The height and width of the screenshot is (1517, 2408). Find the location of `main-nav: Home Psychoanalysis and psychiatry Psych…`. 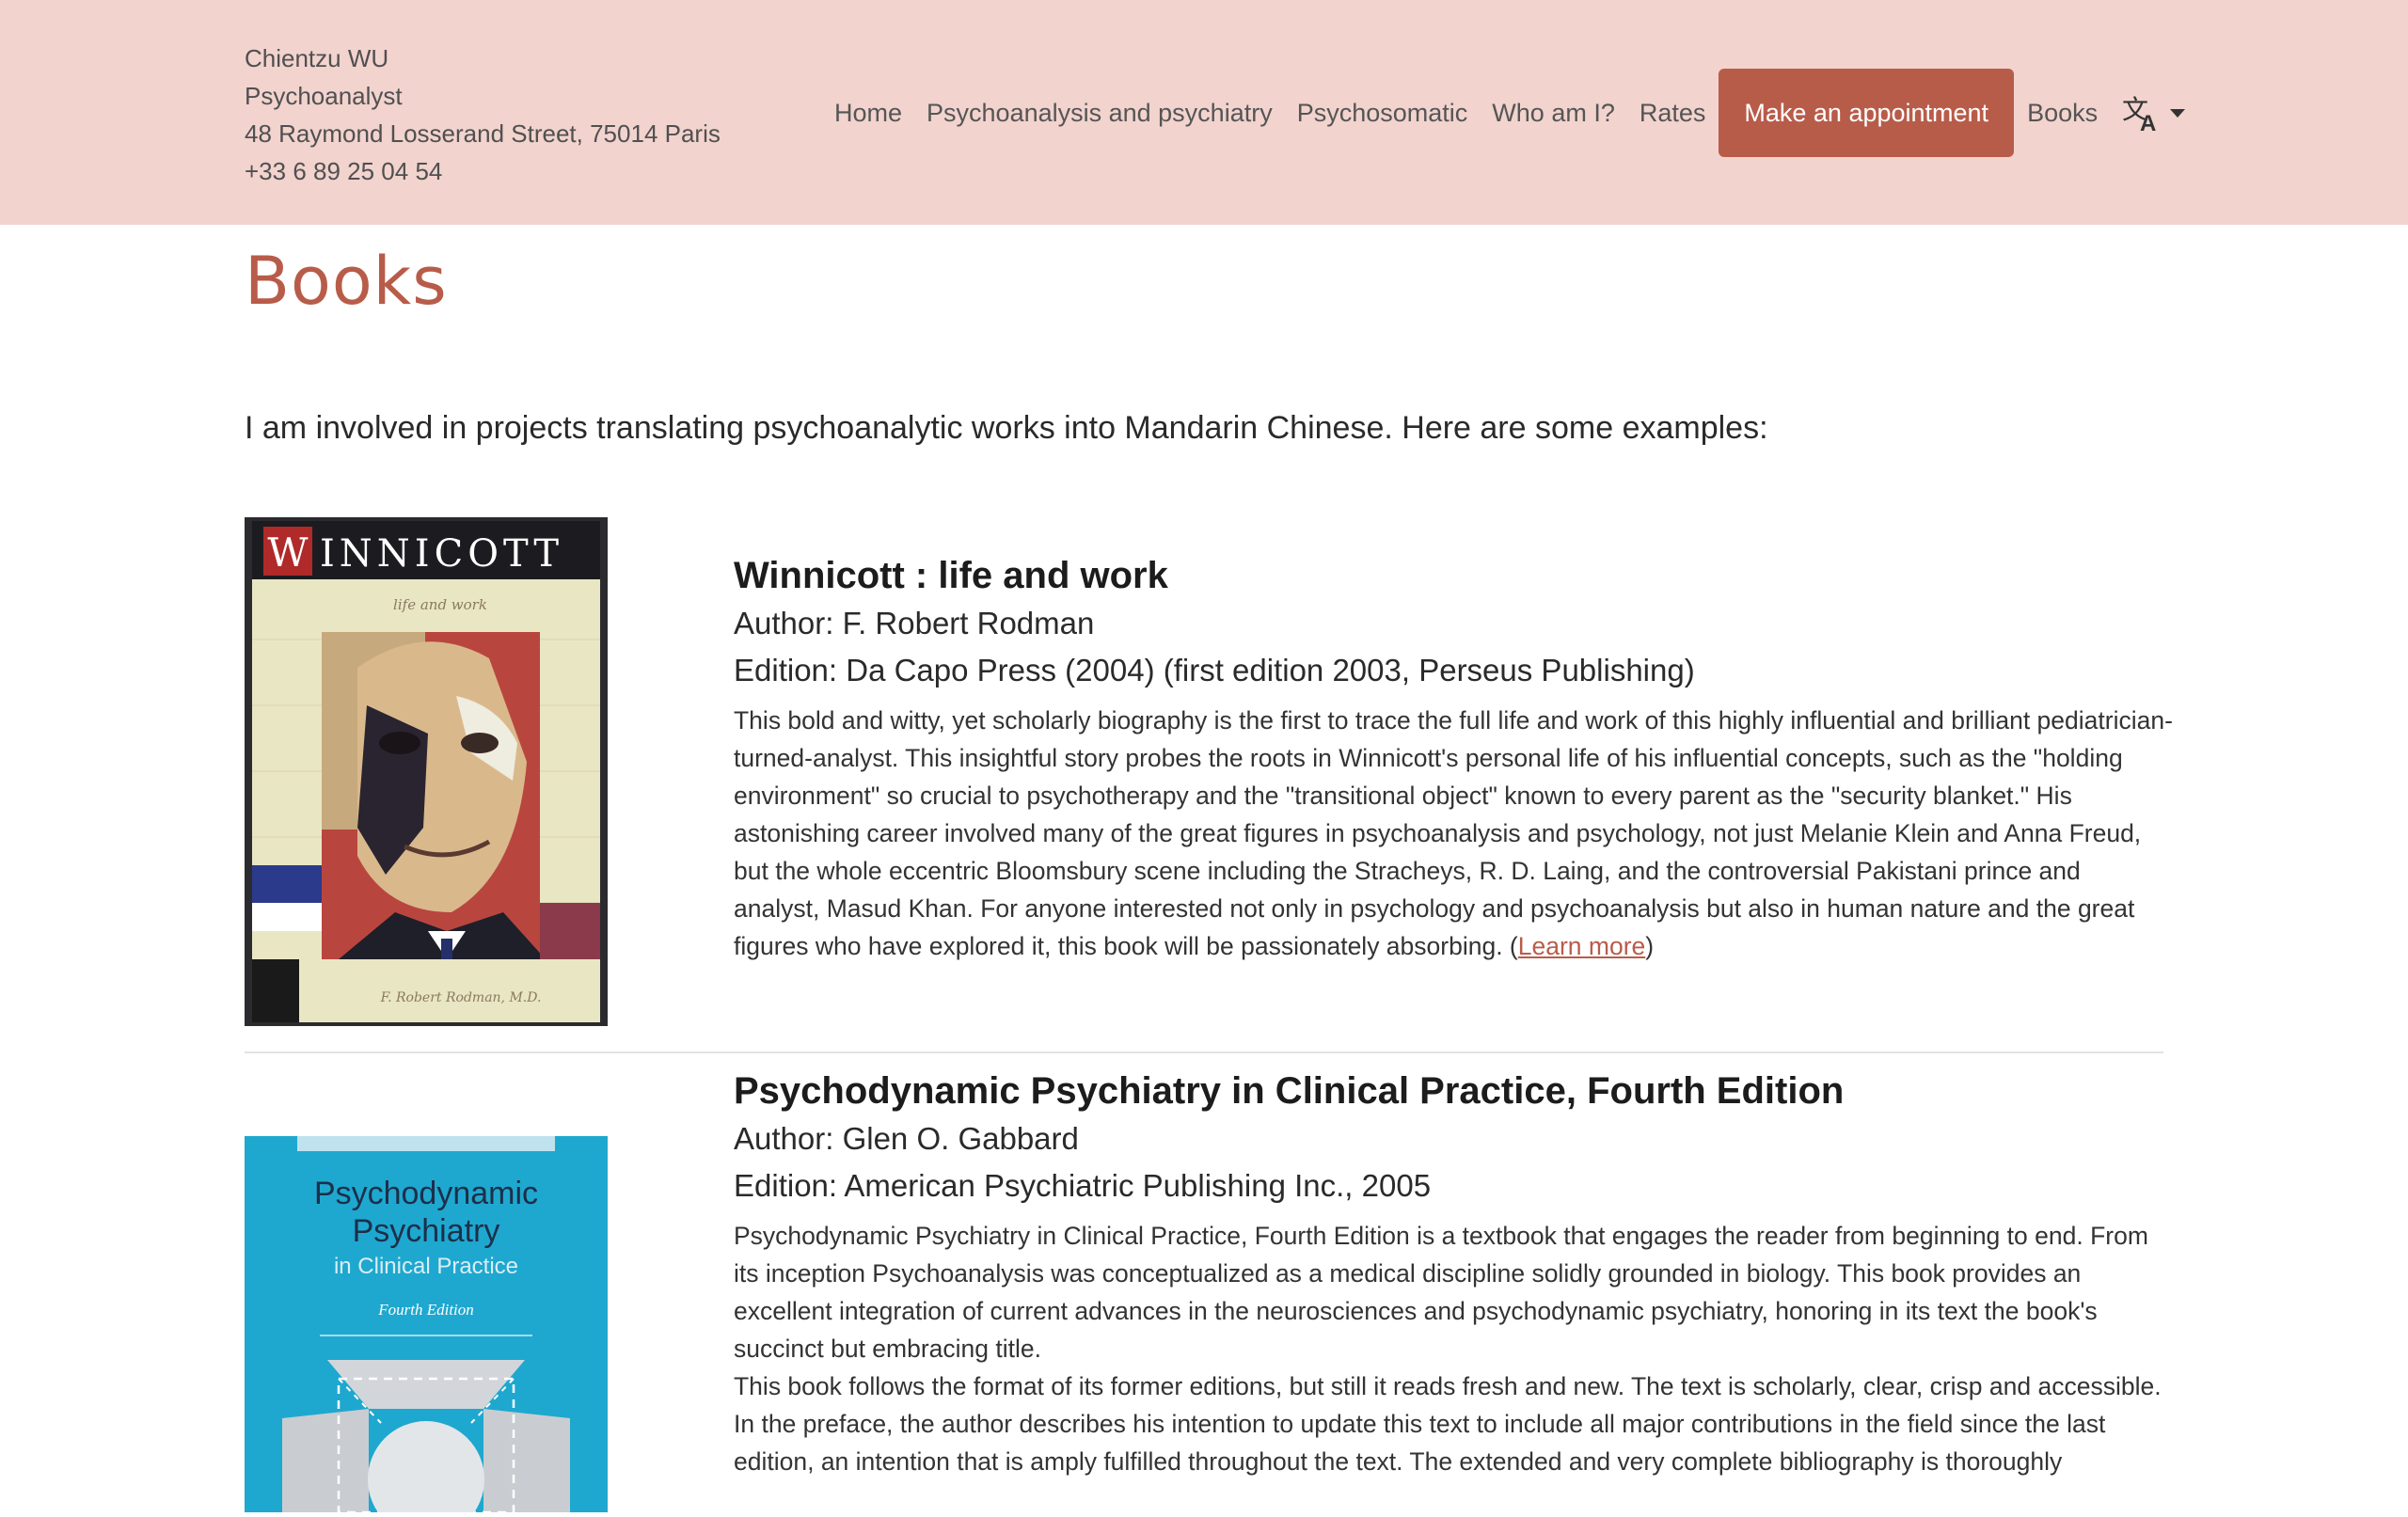

main-nav: Home Psychoanalysis and psychiatry Psych… is located at coordinates (1504, 113).